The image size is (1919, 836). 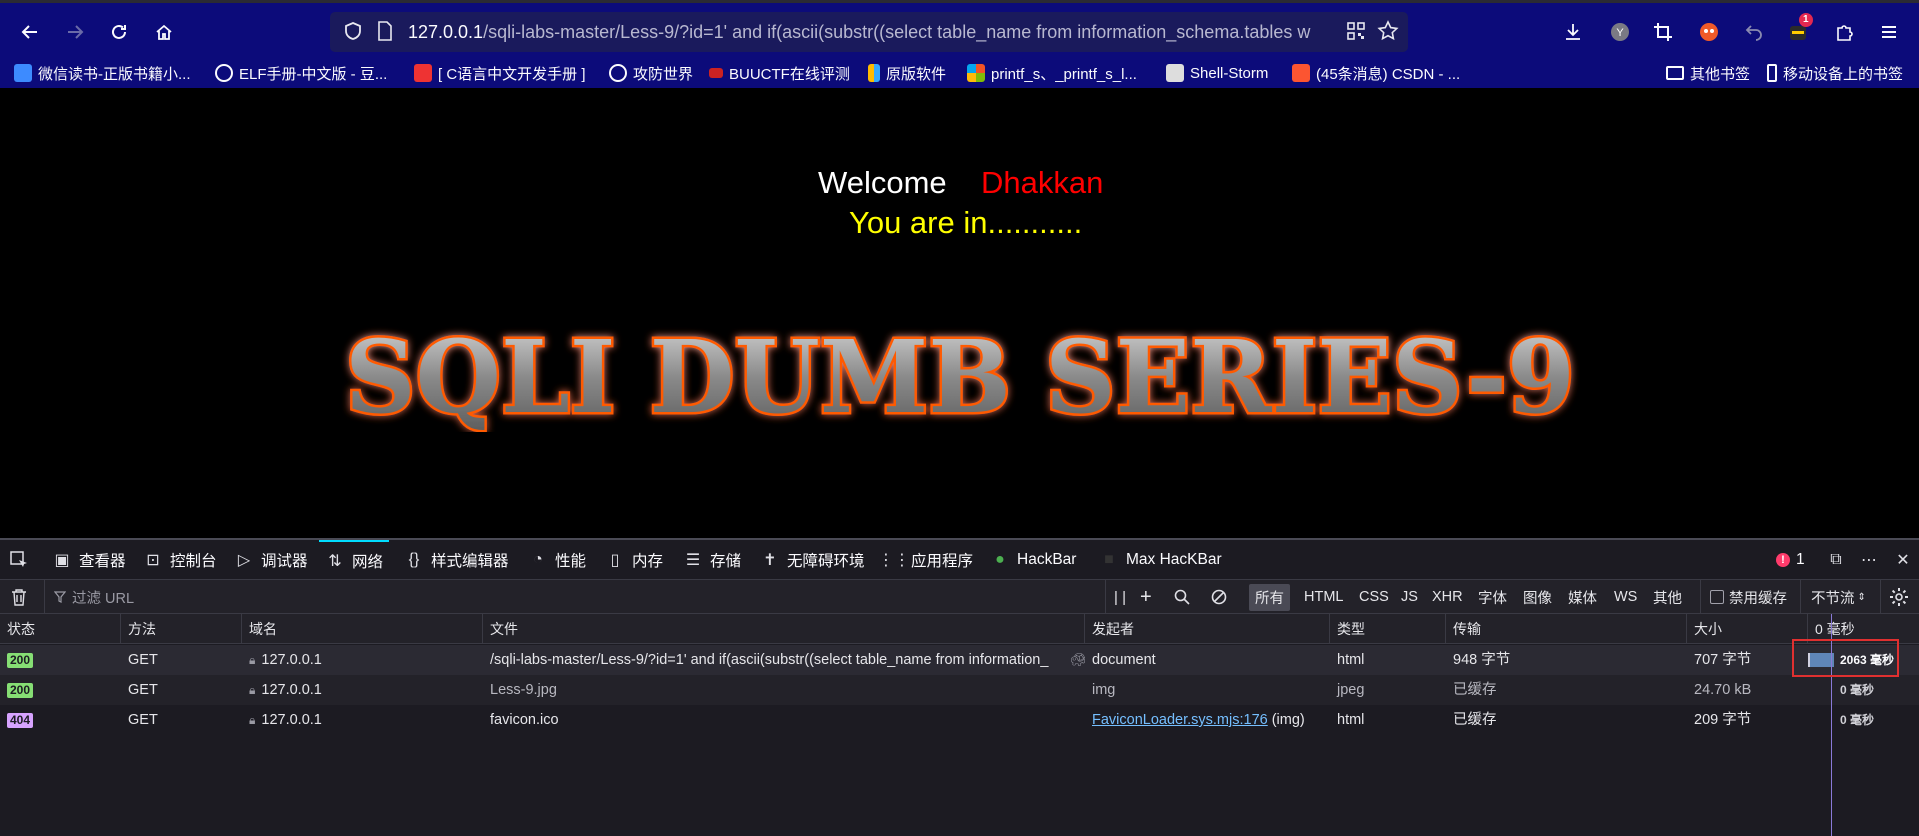 What do you see at coordinates (1723, 690) in the screenshot?
I see `size-cell: 24.70 kB` at bounding box center [1723, 690].